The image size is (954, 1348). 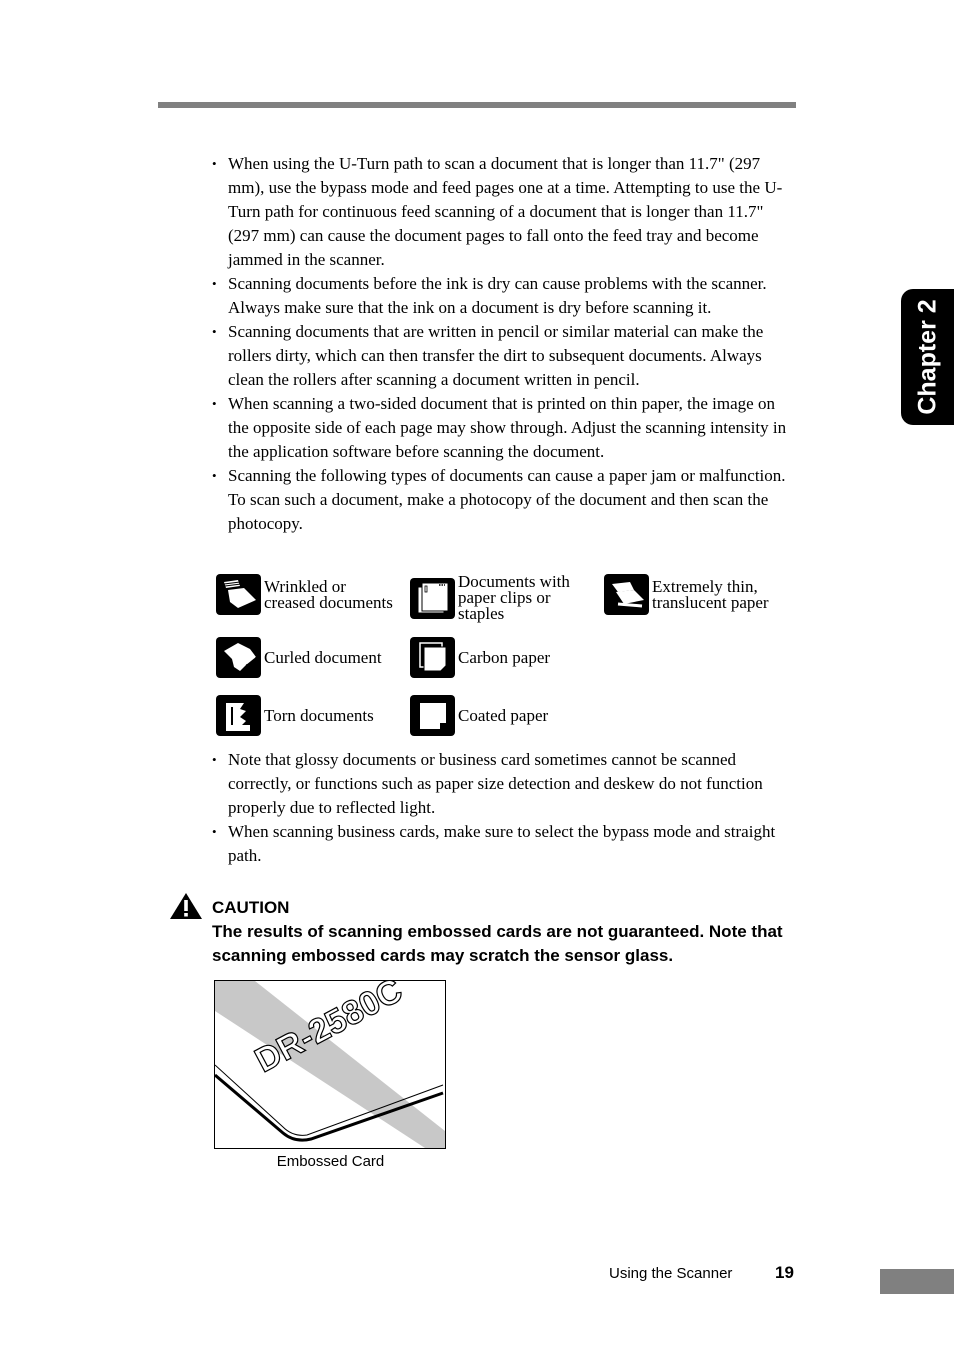 I want to click on doc-type-carbon: Carbon paper, so click(x=480, y=657).